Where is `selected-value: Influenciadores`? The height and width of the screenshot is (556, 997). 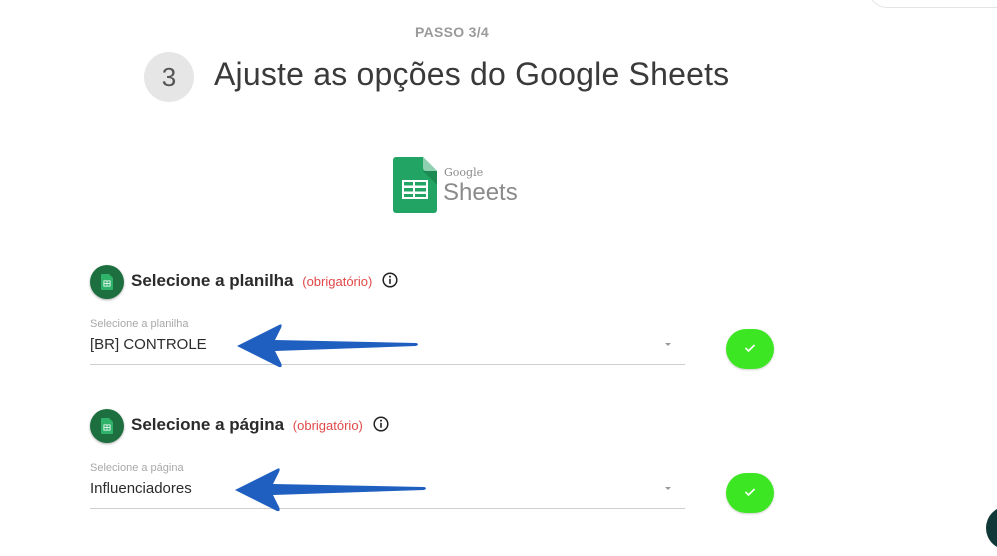
selected-value: Influenciadores is located at coordinates (141, 488).